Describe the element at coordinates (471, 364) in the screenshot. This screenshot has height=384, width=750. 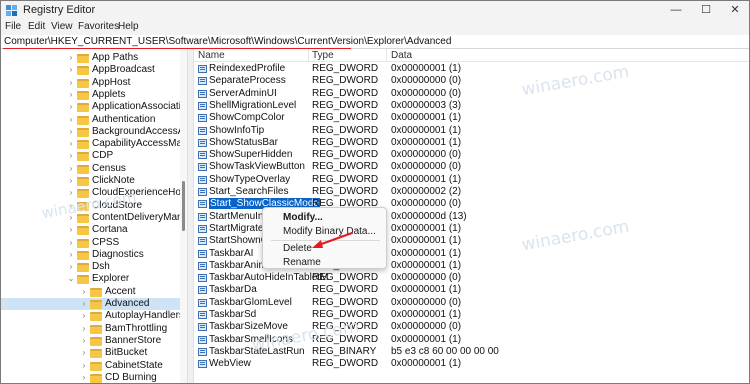
I see `value-row: WebView REG_DWORD 0x00000001 (1)` at that location.